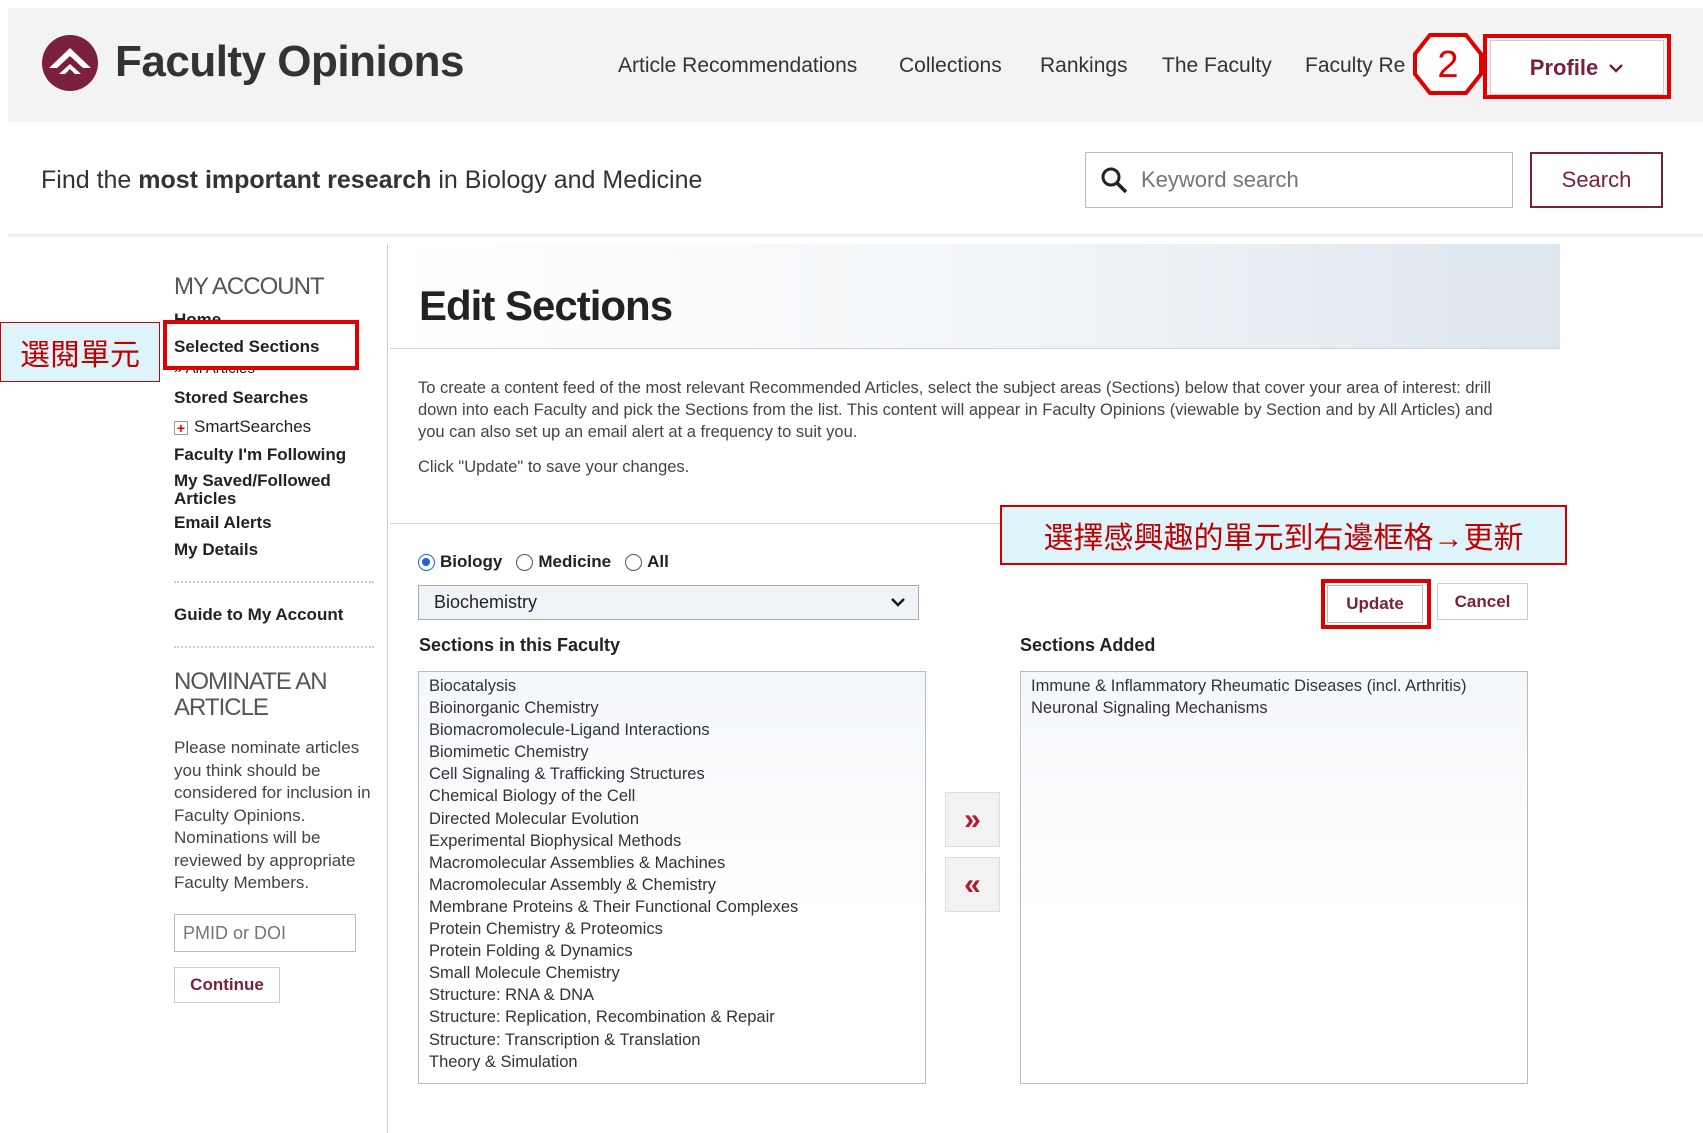 The height and width of the screenshot is (1133, 1703). I want to click on radio-biology-label: Biology, so click(471, 562).